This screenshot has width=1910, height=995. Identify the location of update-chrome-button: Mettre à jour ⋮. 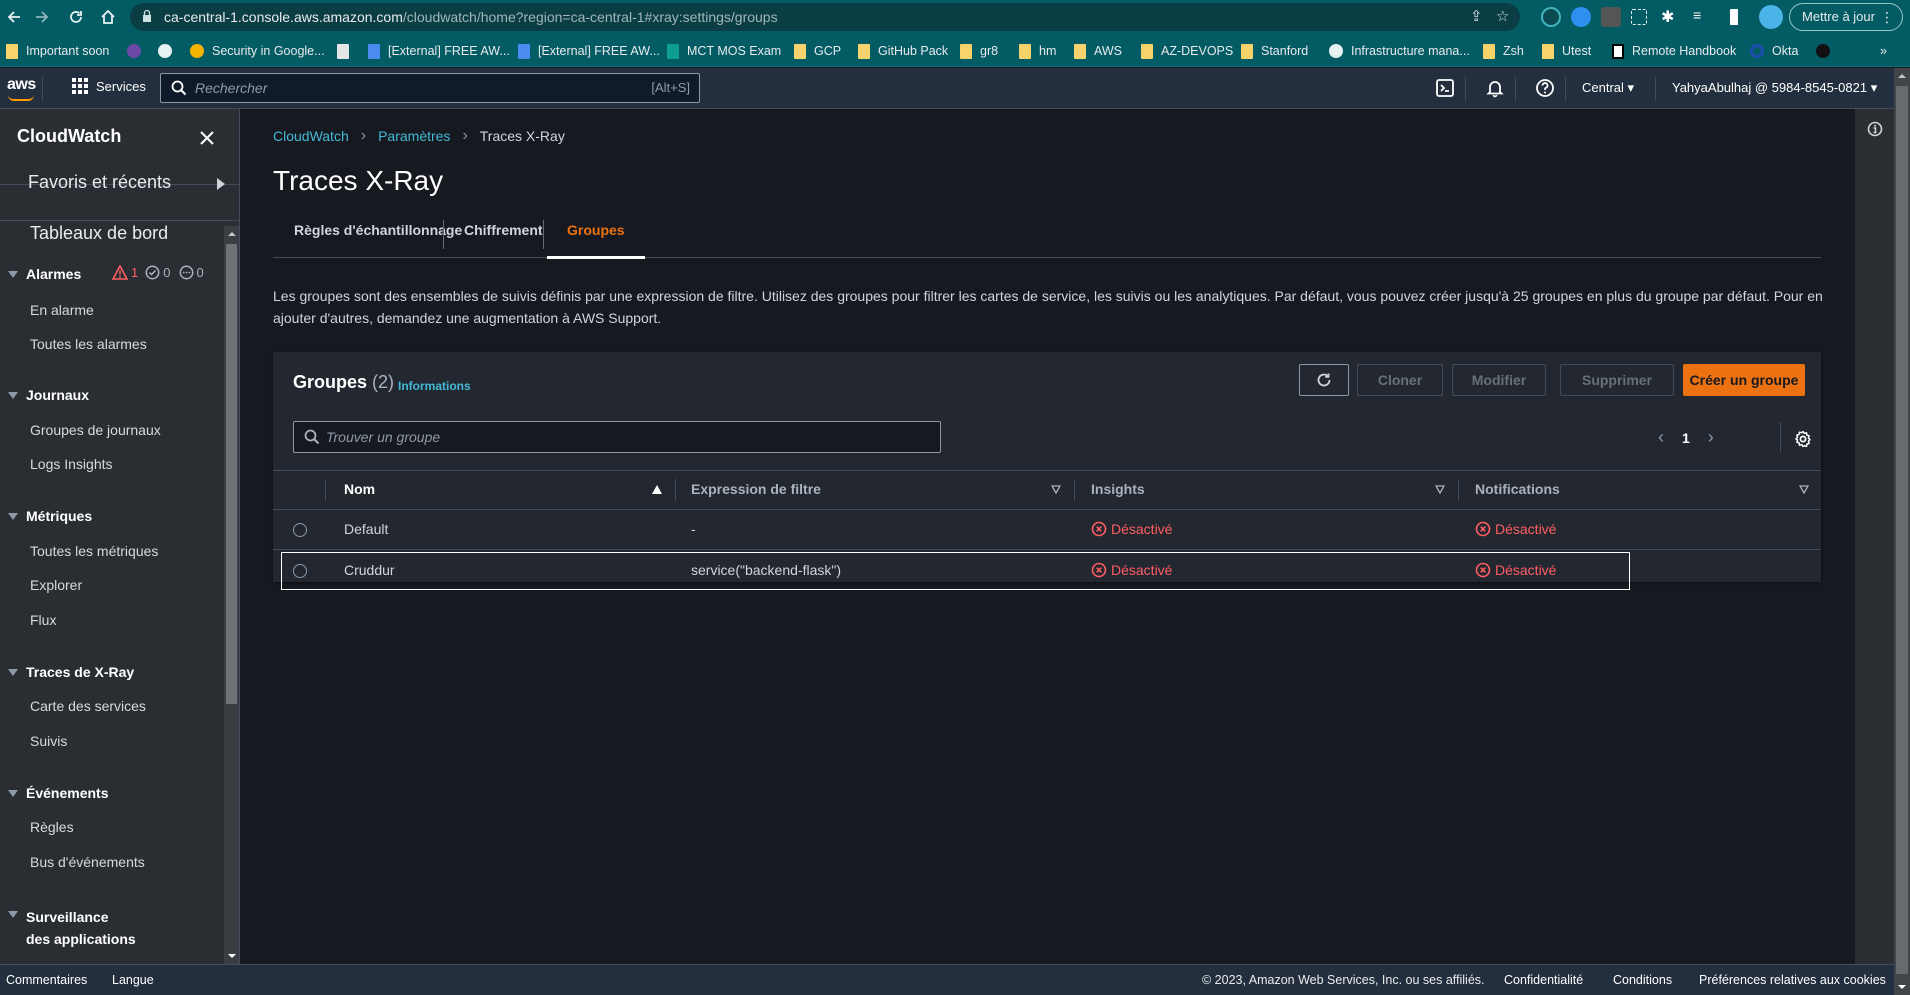
(1846, 17).